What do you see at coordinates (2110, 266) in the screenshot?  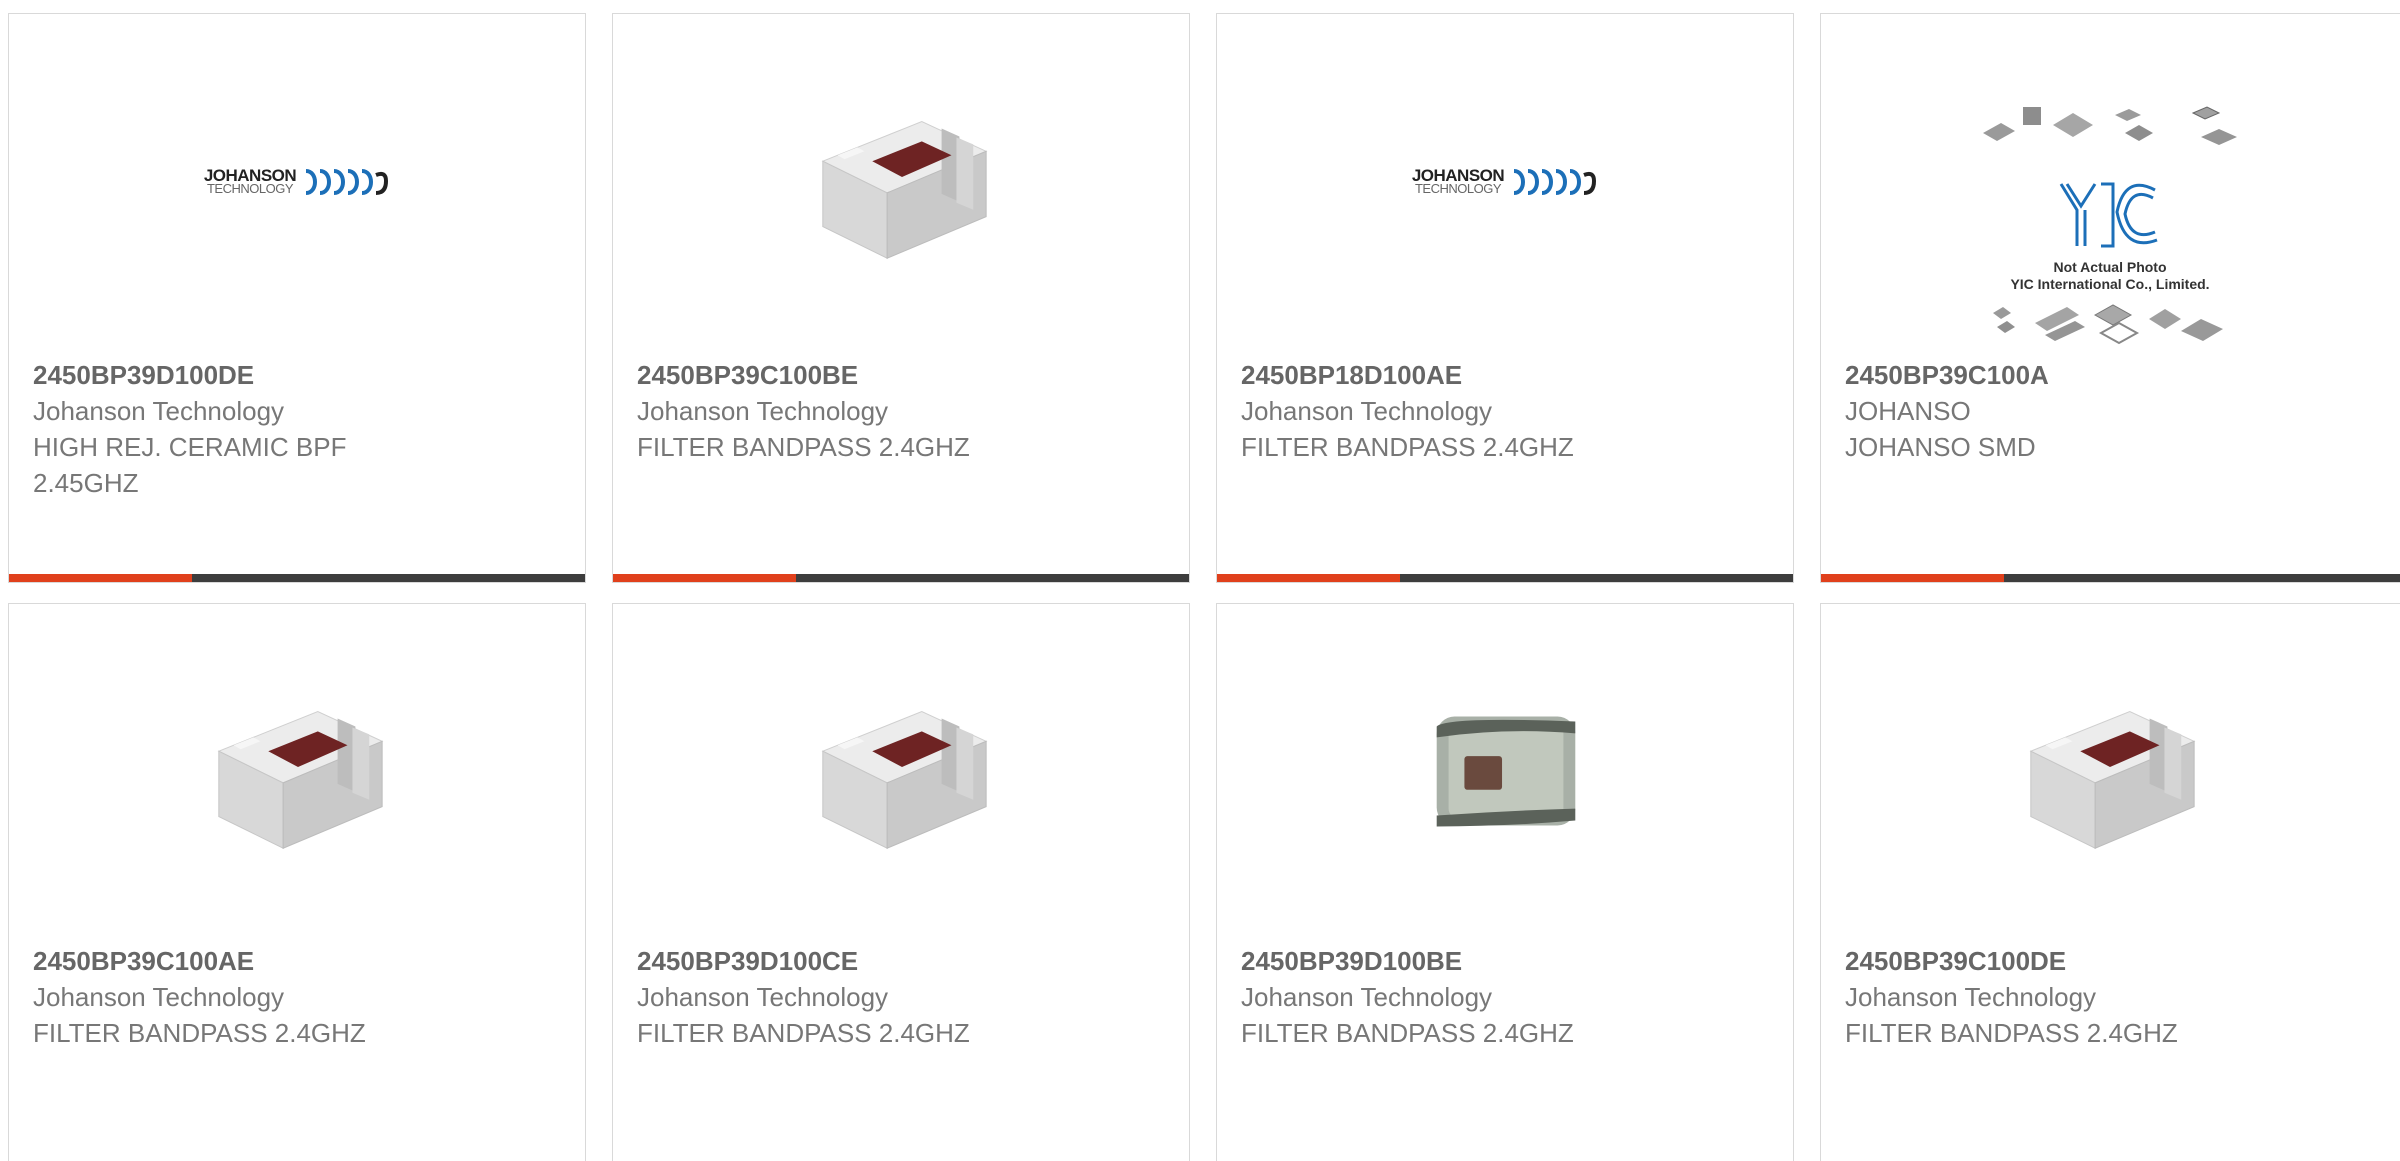 I see `placeholder-caption-line1: Not Actual Photo` at bounding box center [2110, 266].